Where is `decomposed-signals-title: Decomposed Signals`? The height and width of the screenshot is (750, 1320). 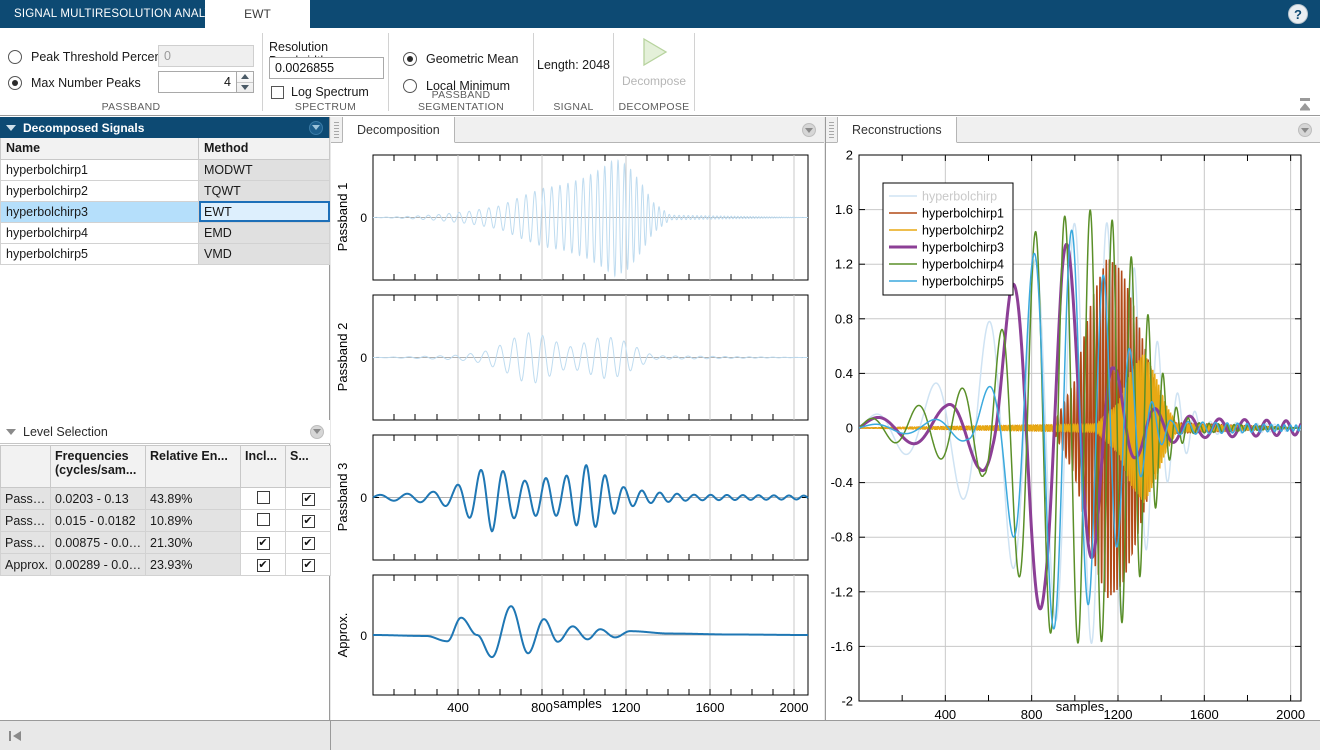
decomposed-signals-title: Decomposed Signals is located at coordinates (84, 127).